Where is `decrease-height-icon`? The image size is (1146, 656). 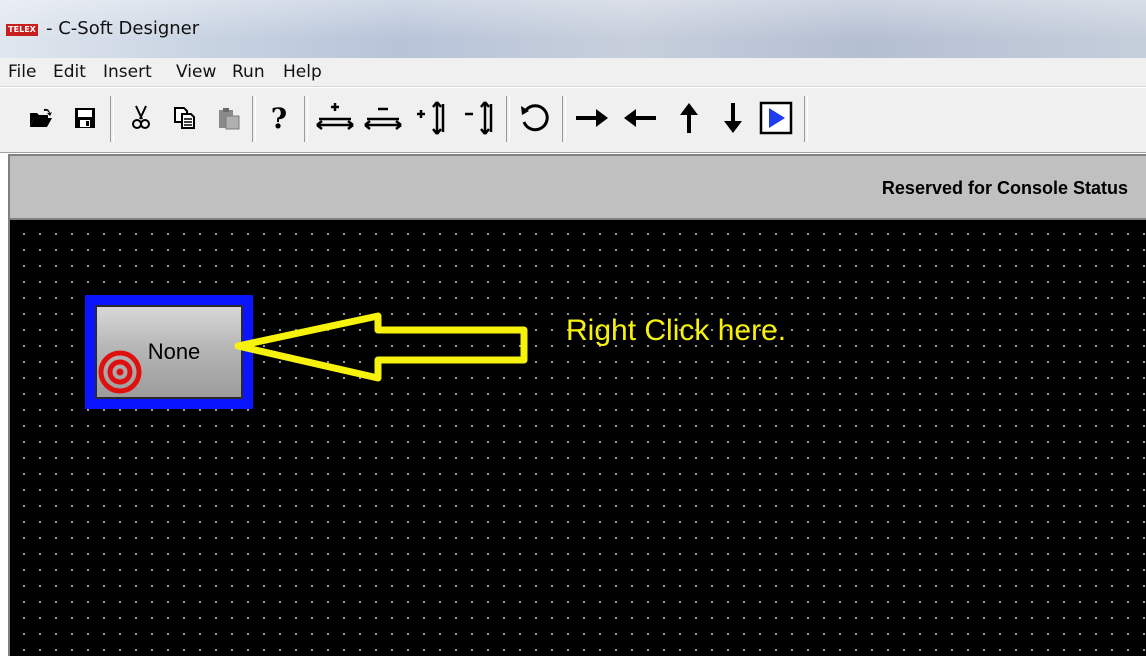 decrease-height-icon is located at coordinates (481, 118).